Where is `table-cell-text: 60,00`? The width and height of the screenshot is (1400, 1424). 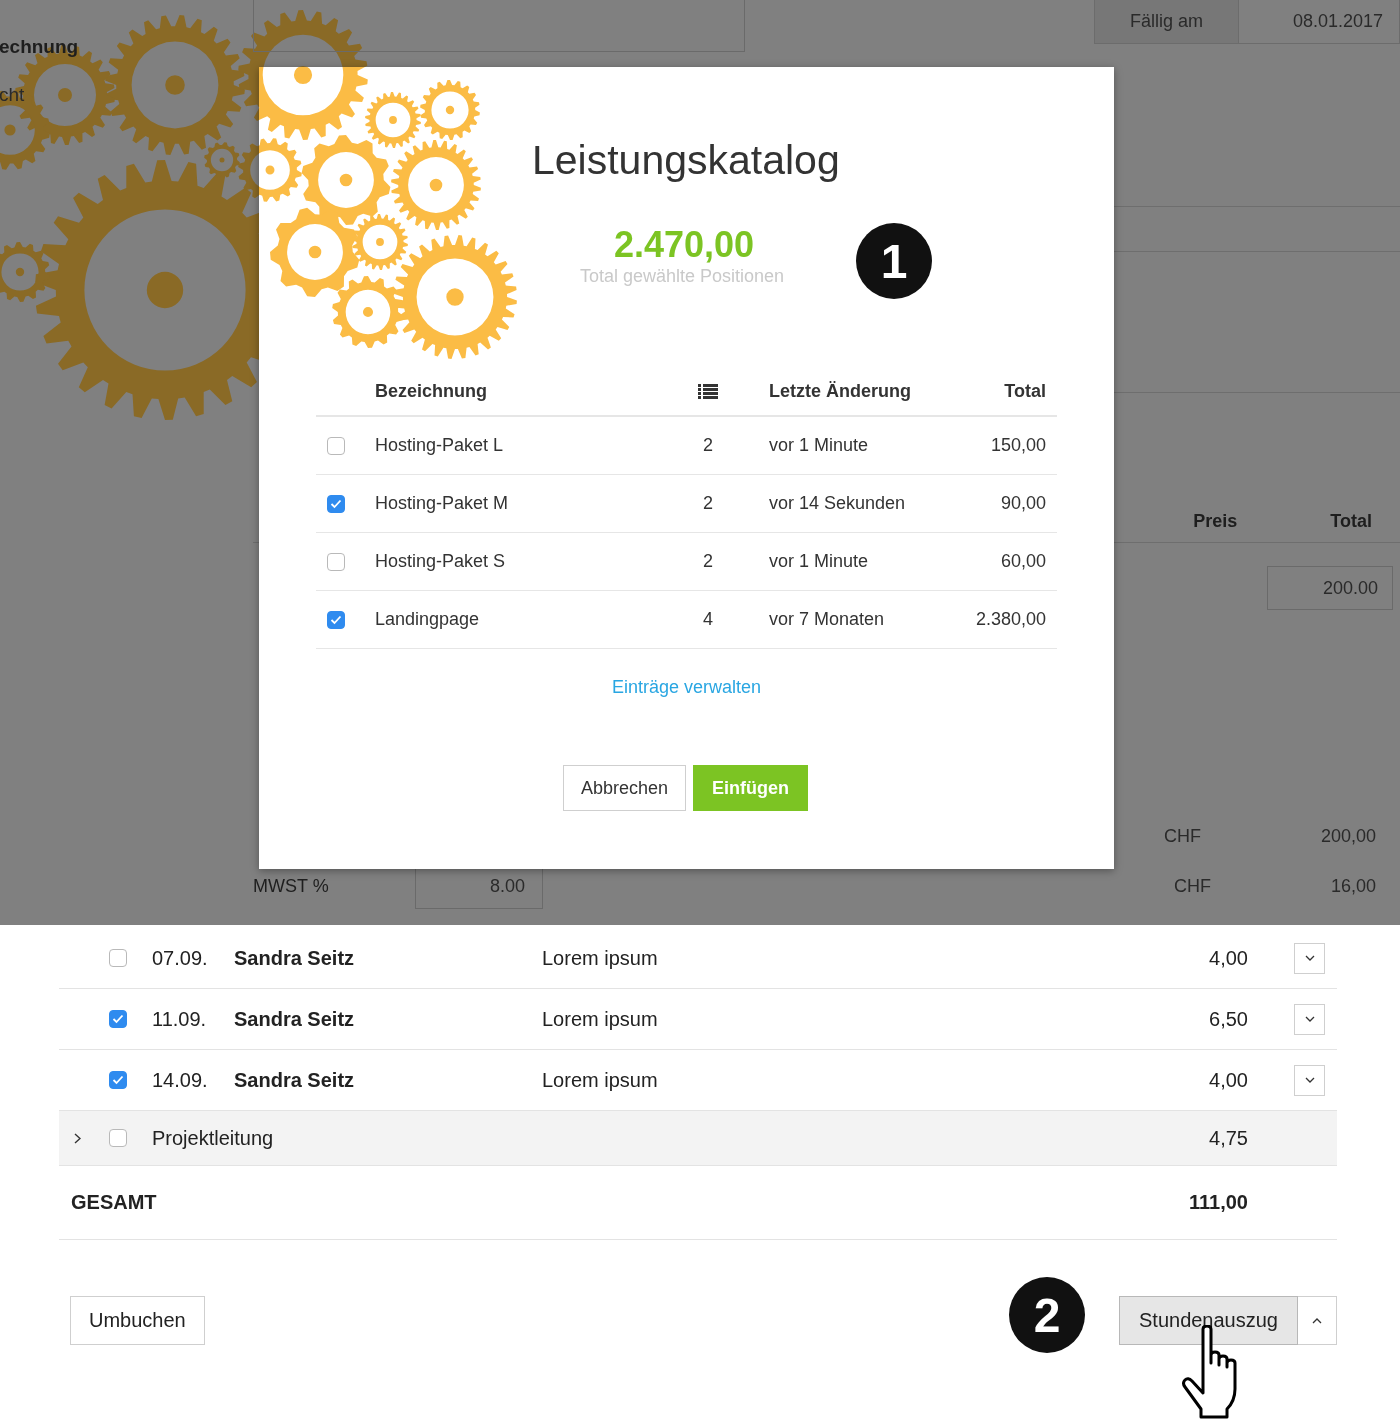
table-cell-text: 60,00 is located at coordinates (1023, 561).